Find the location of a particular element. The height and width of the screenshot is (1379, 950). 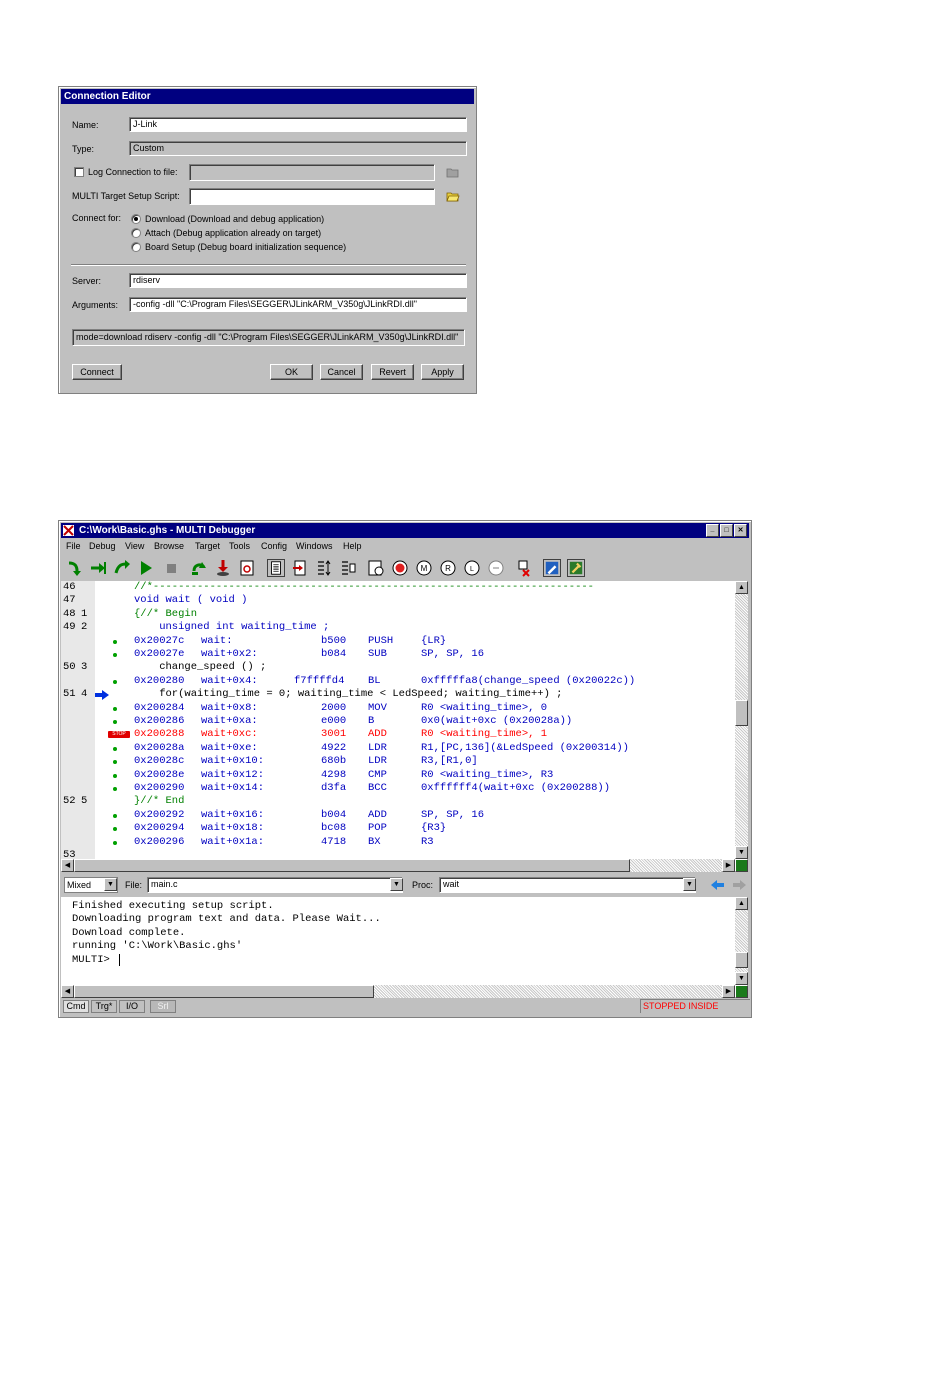

source-row: 49 2 unsigned int waiting_time ; is located at coordinates (398, 627).